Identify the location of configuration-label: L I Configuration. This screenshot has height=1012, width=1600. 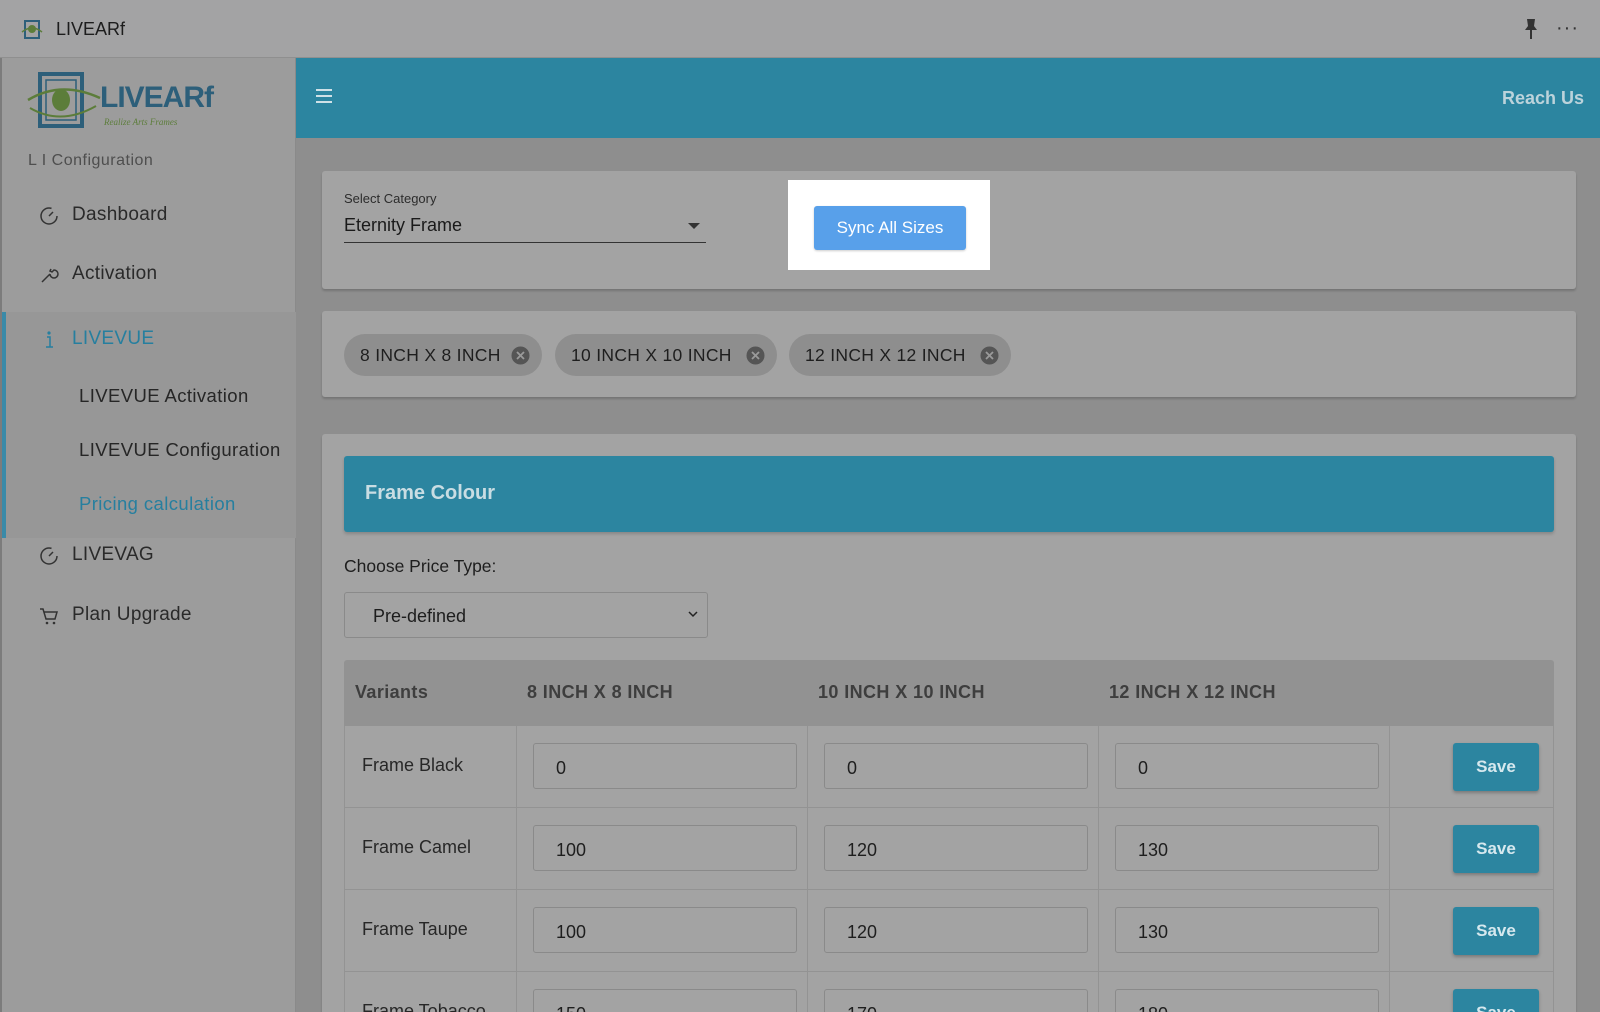
(91, 160).